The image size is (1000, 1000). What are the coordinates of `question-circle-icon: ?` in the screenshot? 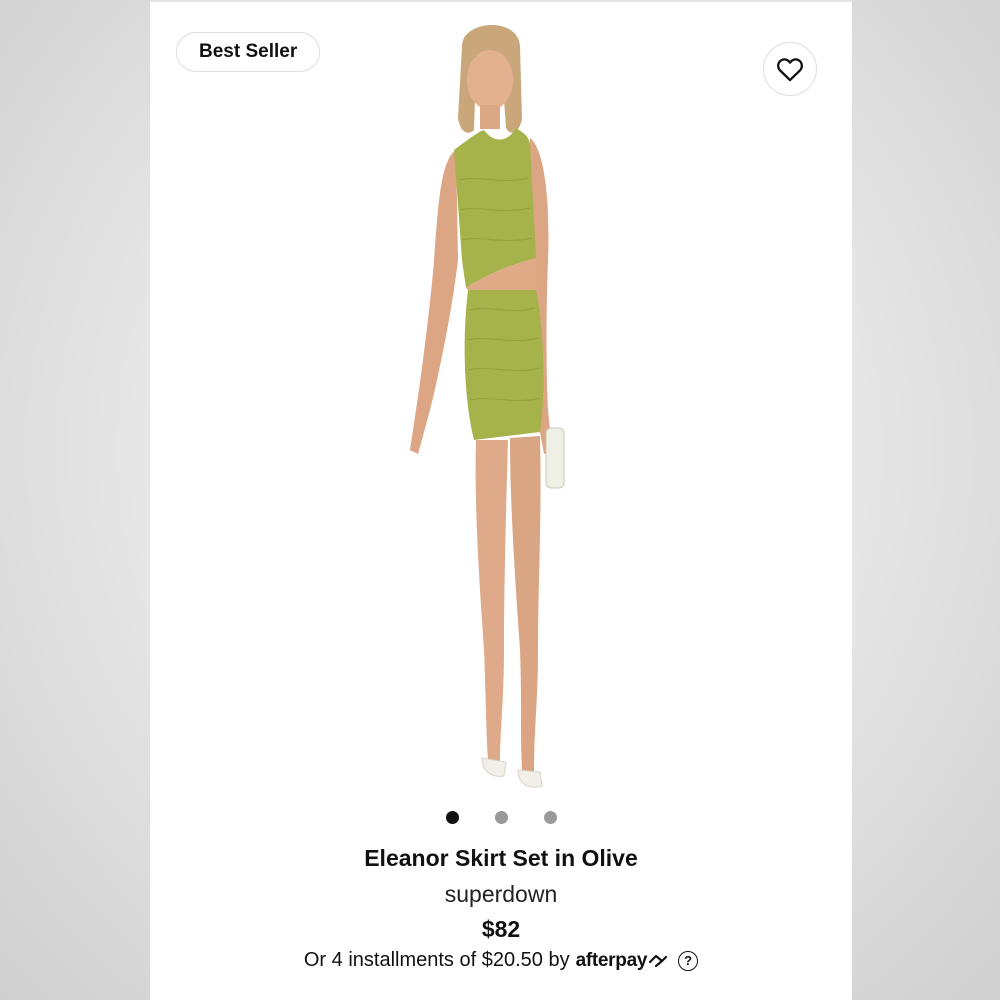 It's located at (688, 960).